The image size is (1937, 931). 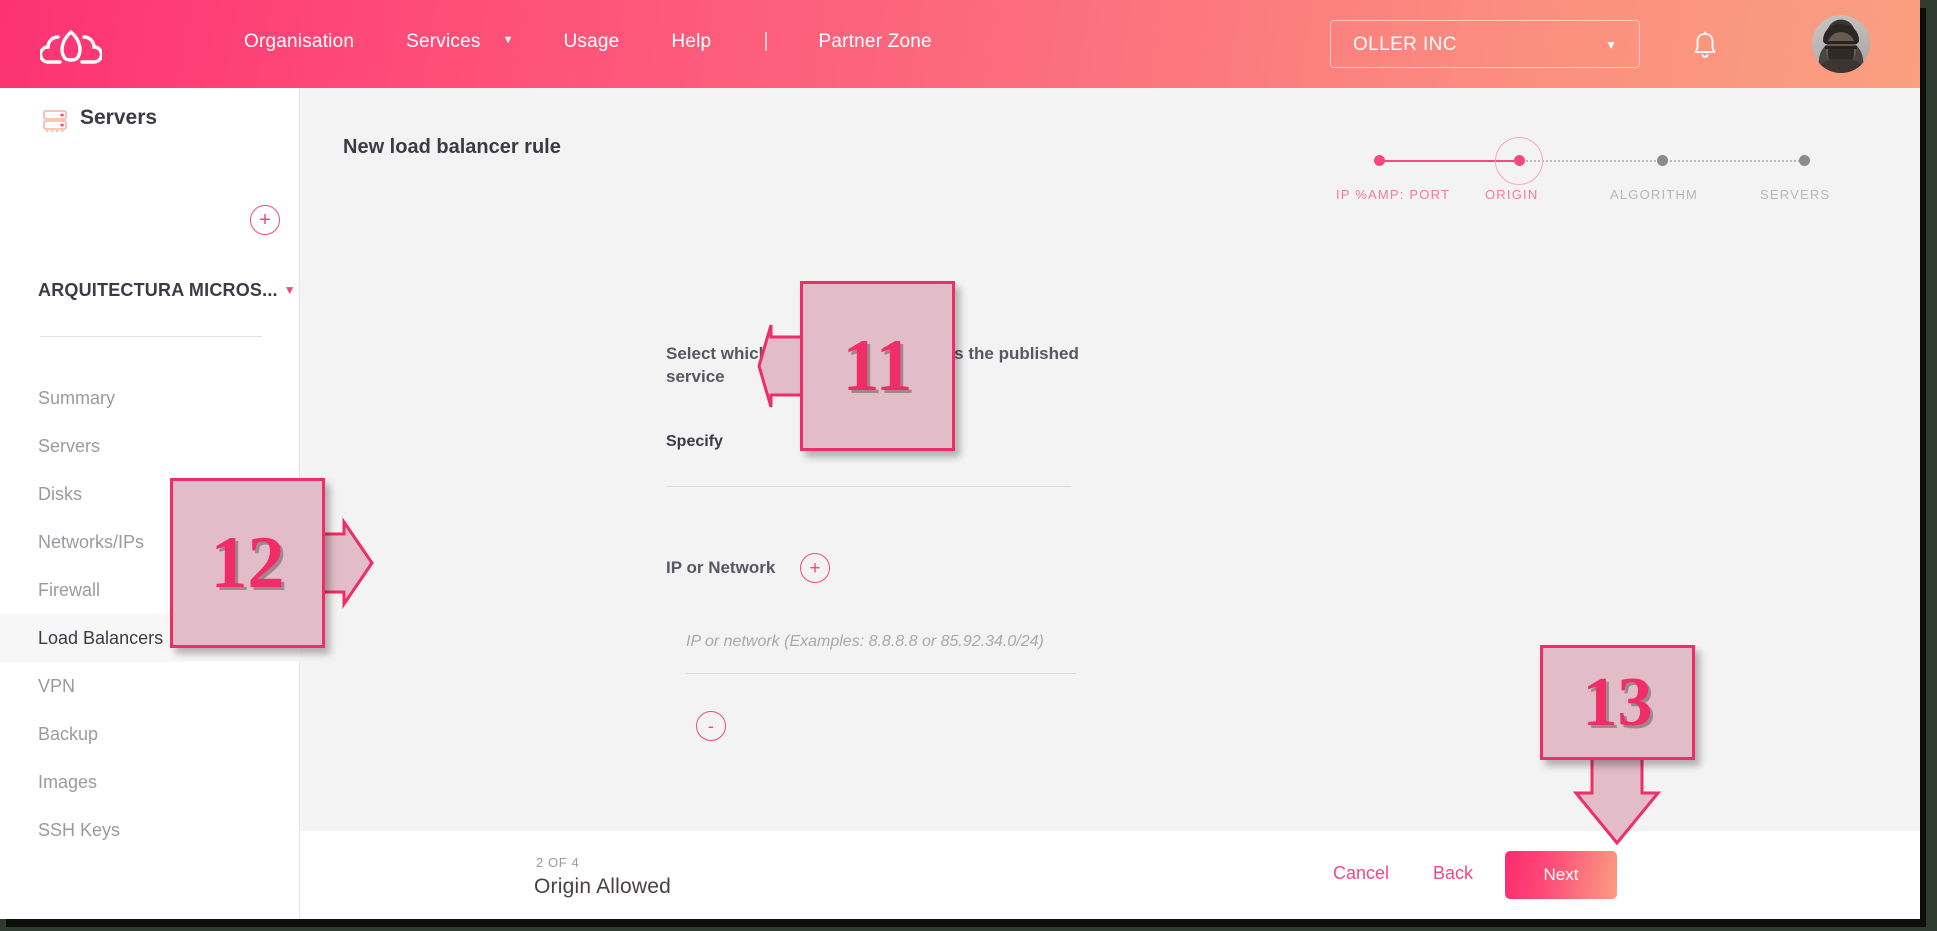 What do you see at coordinates (815, 568) in the screenshot?
I see `add-ip-button: +` at bounding box center [815, 568].